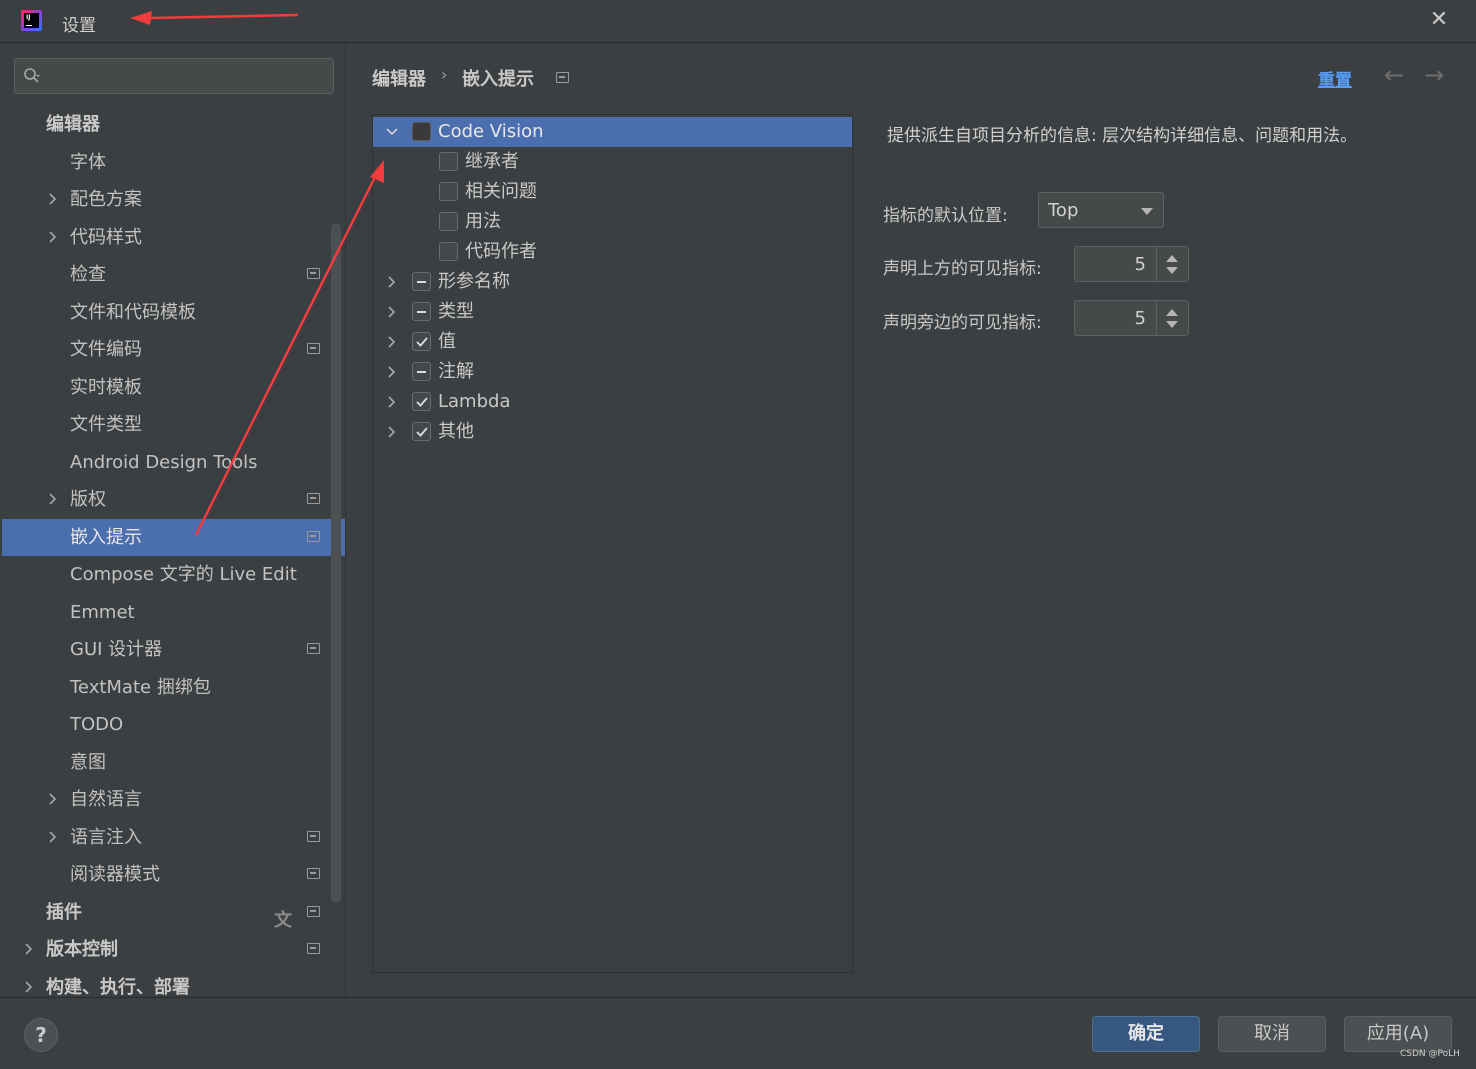  Describe the element at coordinates (166, 949) in the screenshot. I see `sidebar-item-version-control: 版本控制` at that location.